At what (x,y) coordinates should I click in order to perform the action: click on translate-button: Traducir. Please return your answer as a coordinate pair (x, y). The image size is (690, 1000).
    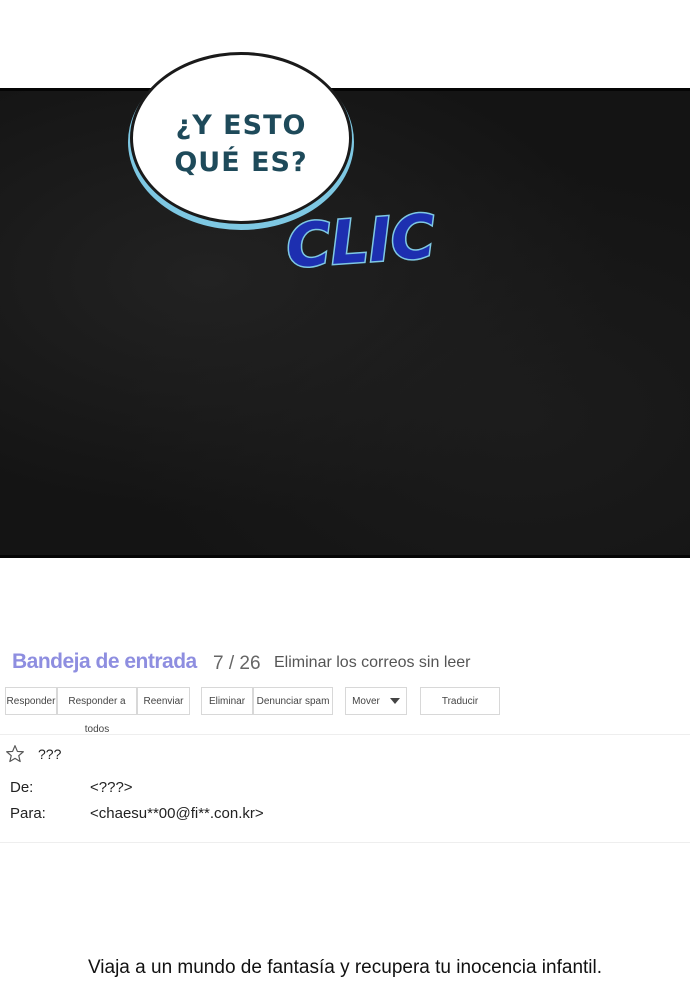
    Looking at the image, I should click on (460, 701).